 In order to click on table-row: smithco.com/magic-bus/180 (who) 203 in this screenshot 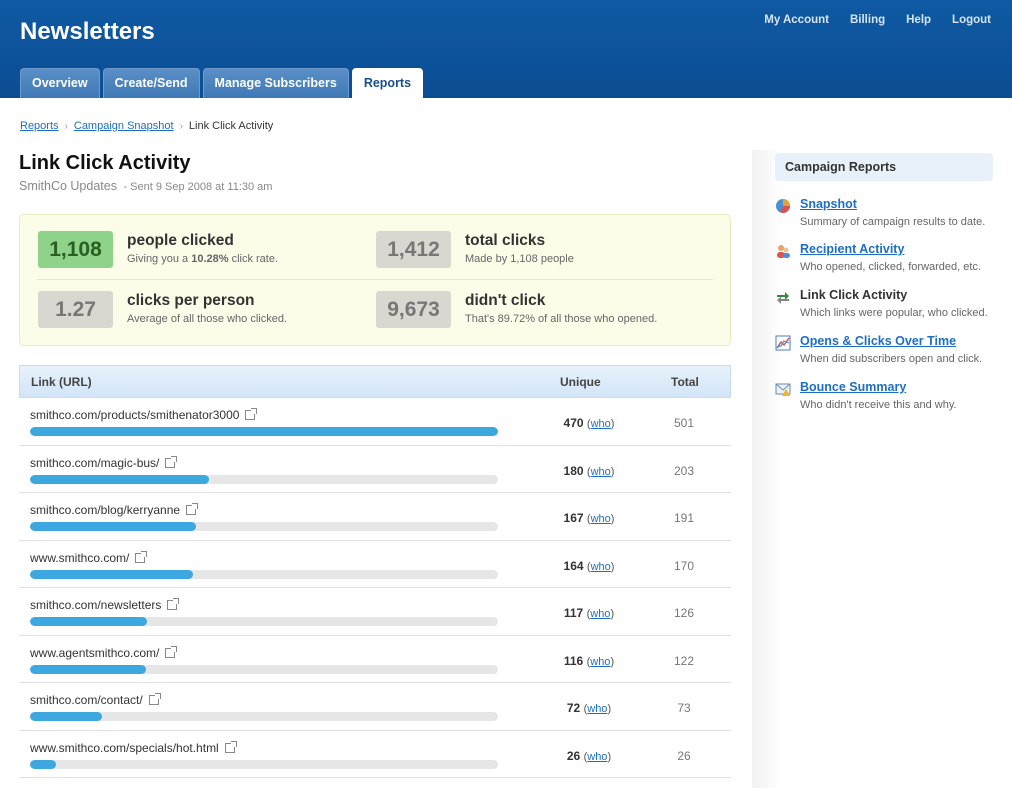, I will do `click(375, 469)`.